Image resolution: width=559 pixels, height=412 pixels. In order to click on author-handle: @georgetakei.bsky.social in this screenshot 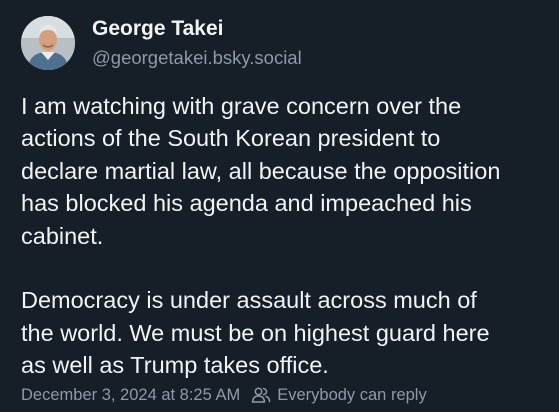, I will do `click(197, 58)`.